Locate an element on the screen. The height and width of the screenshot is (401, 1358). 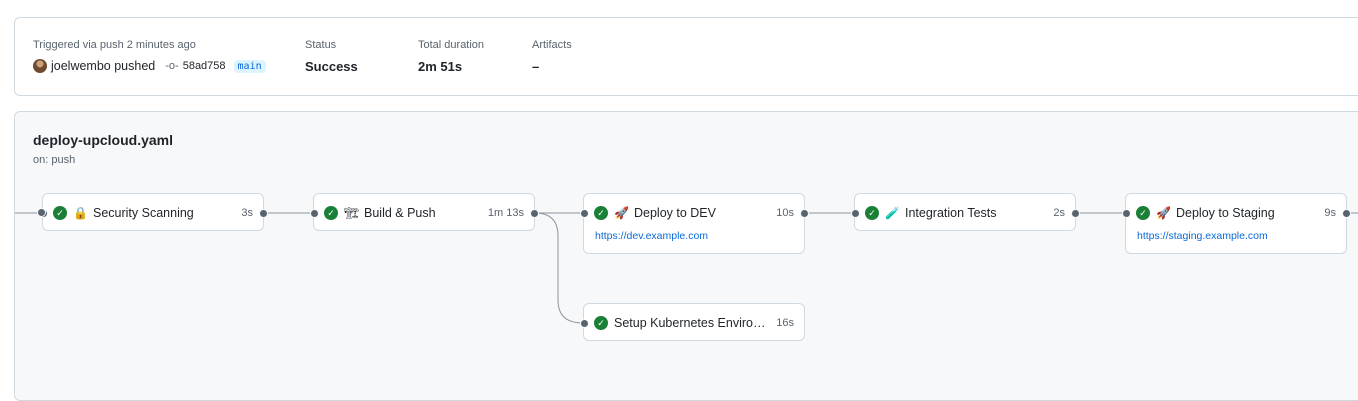
construction-icon: 🏗 is located at coordinates (352, 213).